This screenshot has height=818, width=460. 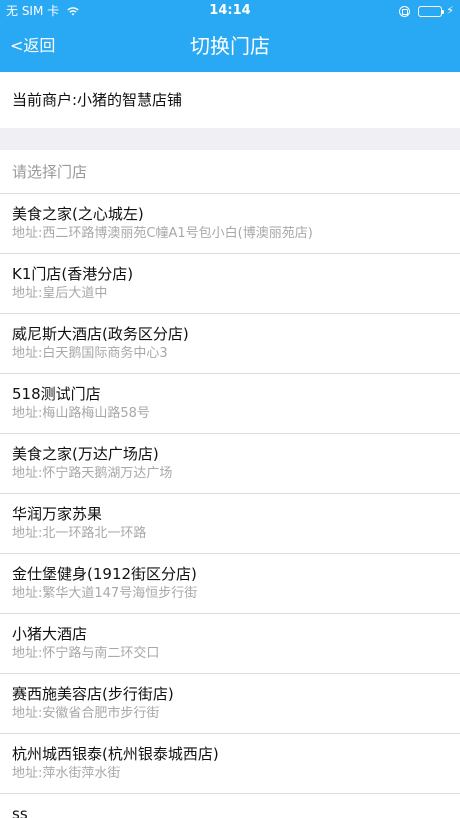 What do you see at coordinates (85, 454) in the screenshot?
I see `store-name: 美食之家(万达广场店)` at bounding box center [85, 454].